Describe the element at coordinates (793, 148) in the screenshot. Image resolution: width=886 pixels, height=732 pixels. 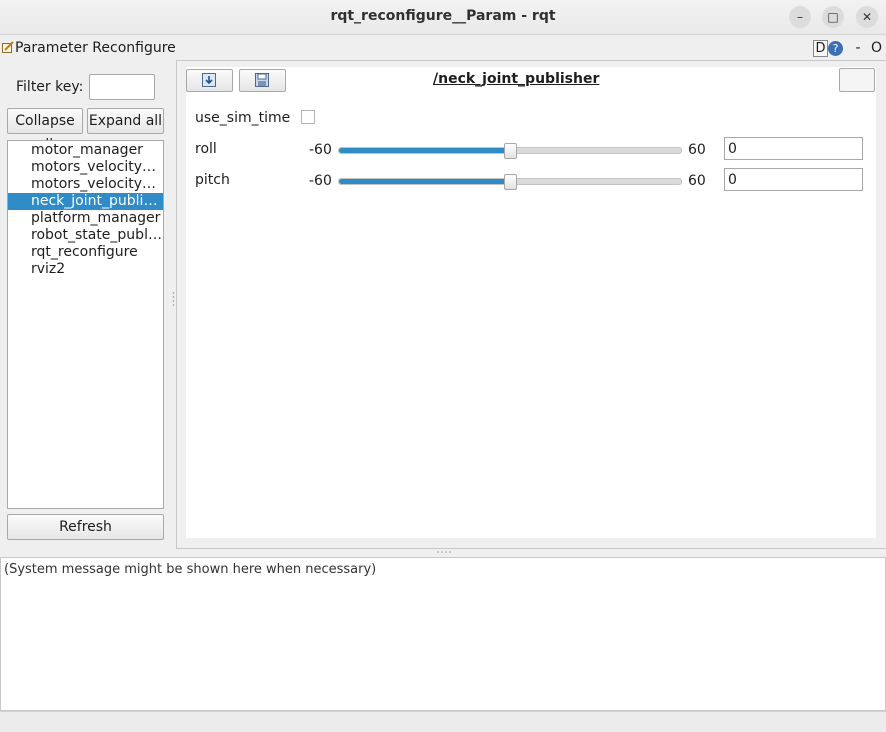
I see `roll-value-input: 0` at that location.